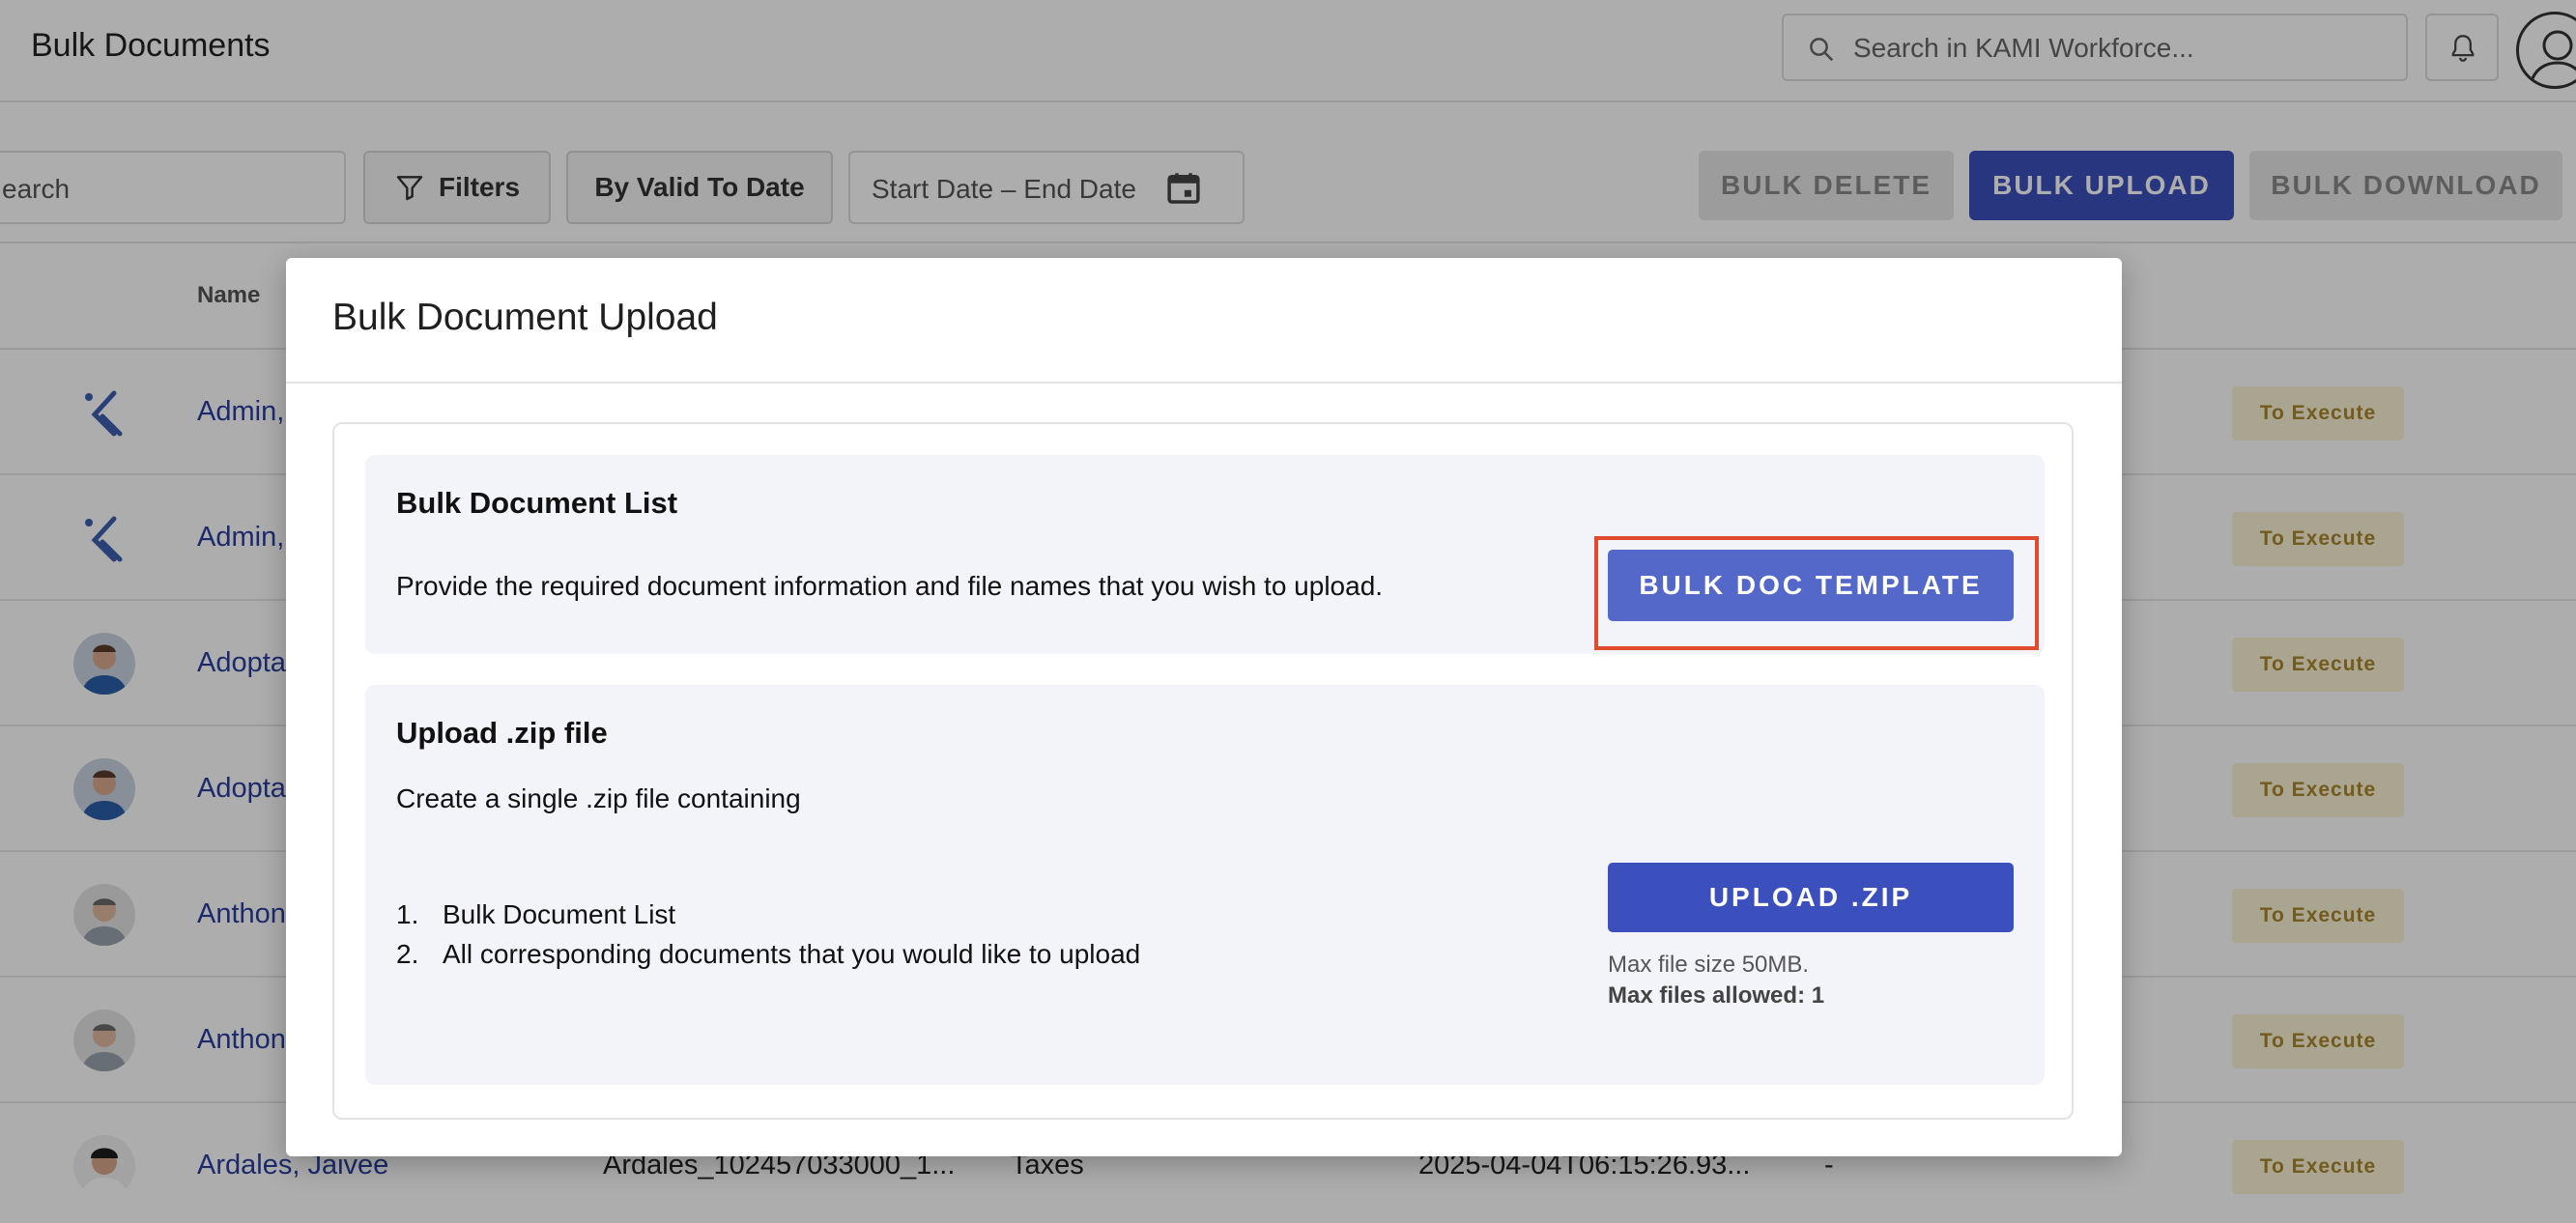 The width and height of the screenshot is (2576, 1223). What do you see at coordinates (408, 954) in the screenshot?
I see `list-item-number: 2.` at bounding box center [408, 954].